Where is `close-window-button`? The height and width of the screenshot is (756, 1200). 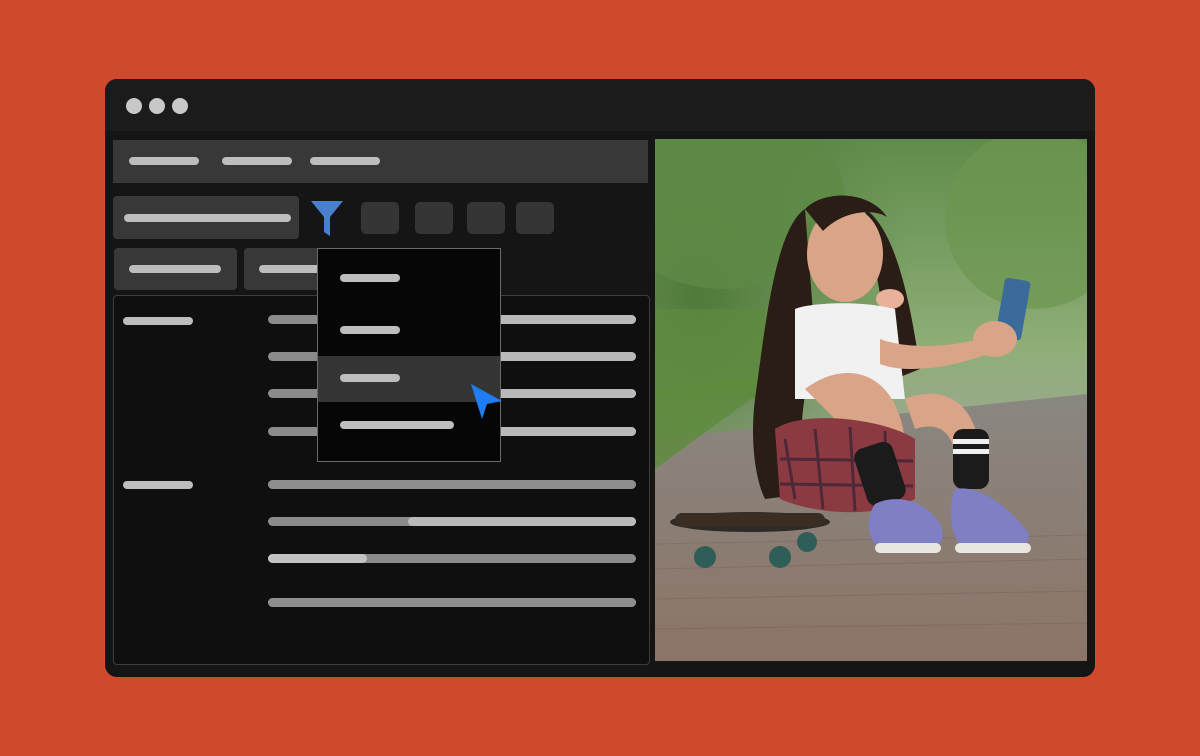
close-window-button is located at coordinates (134, 106).